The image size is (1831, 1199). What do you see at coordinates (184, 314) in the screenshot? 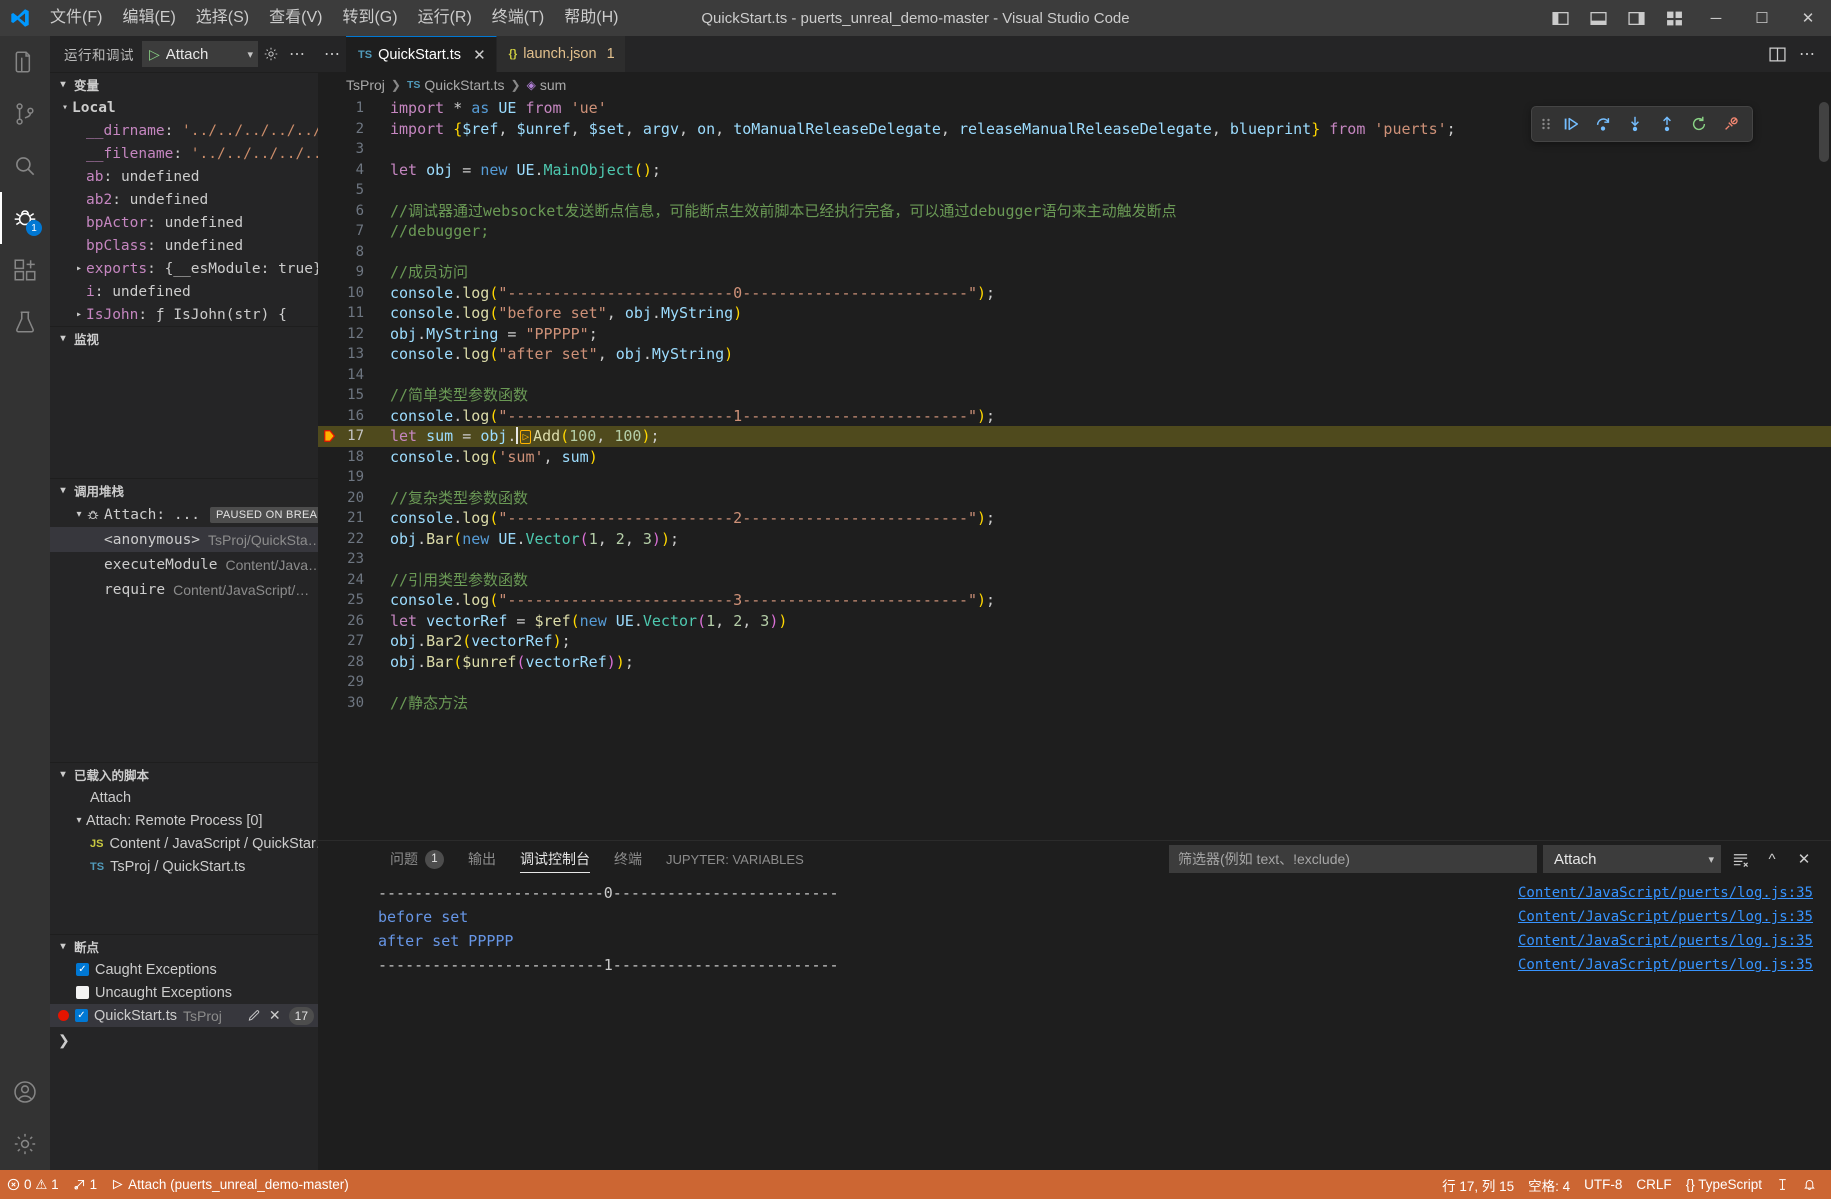
I see `variable-row-expandable: ▸ IsJohn: ƒ IsJohn(str) {` at bounding box center [184, 314].